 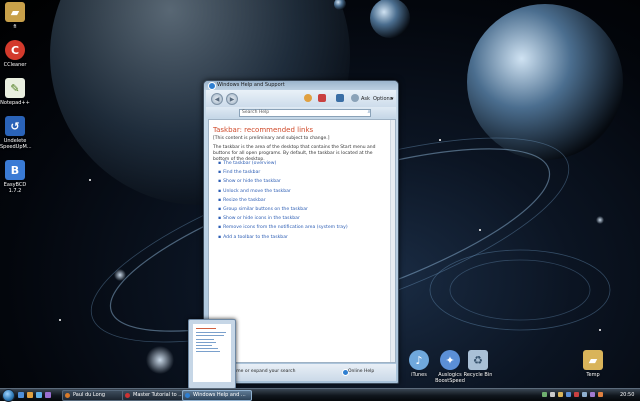 What do you see at coordinates (8, 395) in the screenshot?
I see `start-button` at bounding box center [8, 395].